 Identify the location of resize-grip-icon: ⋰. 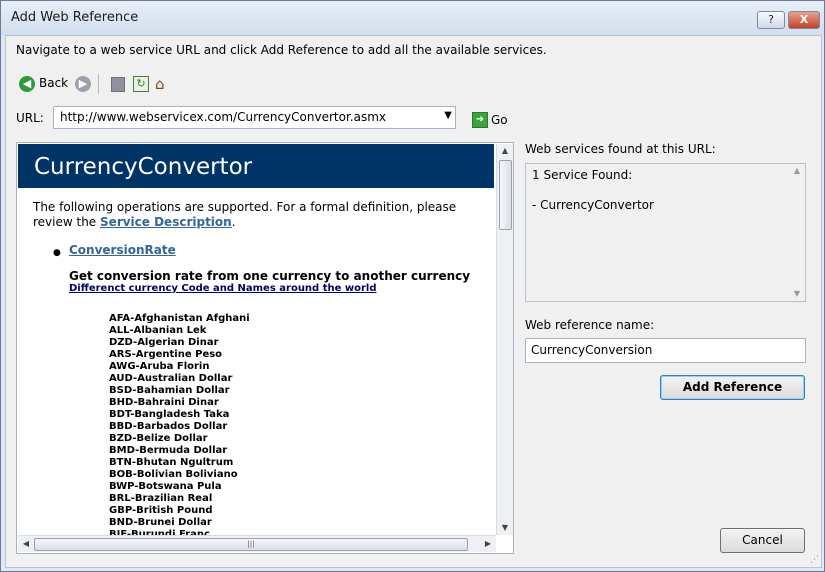
(814, 560).